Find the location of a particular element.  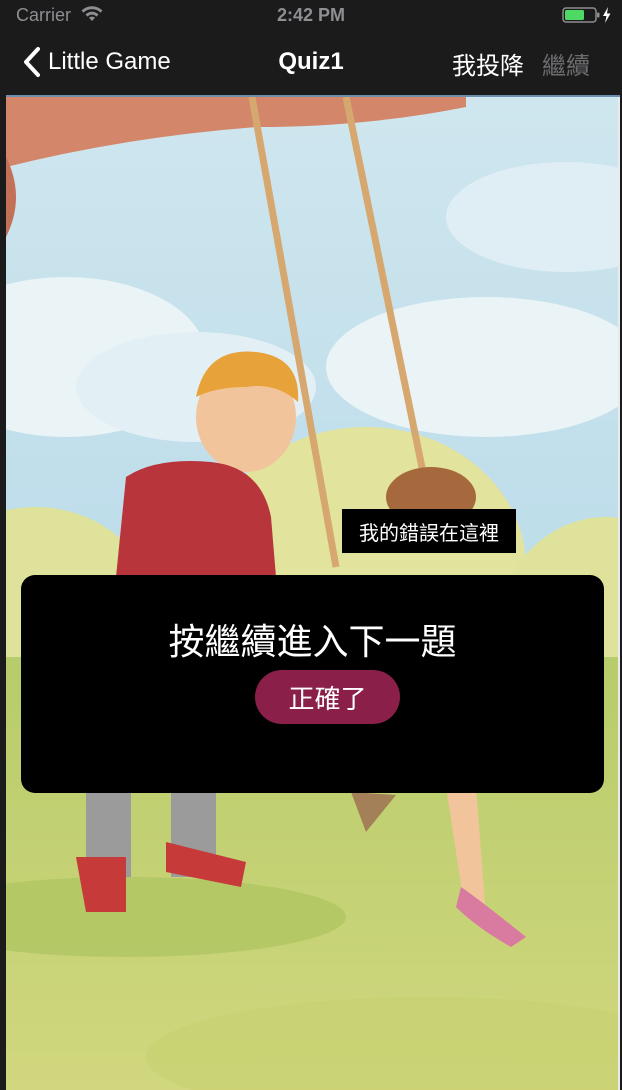

status-bar: Carrier 2:42 PM is located at coordinates (311, 15).